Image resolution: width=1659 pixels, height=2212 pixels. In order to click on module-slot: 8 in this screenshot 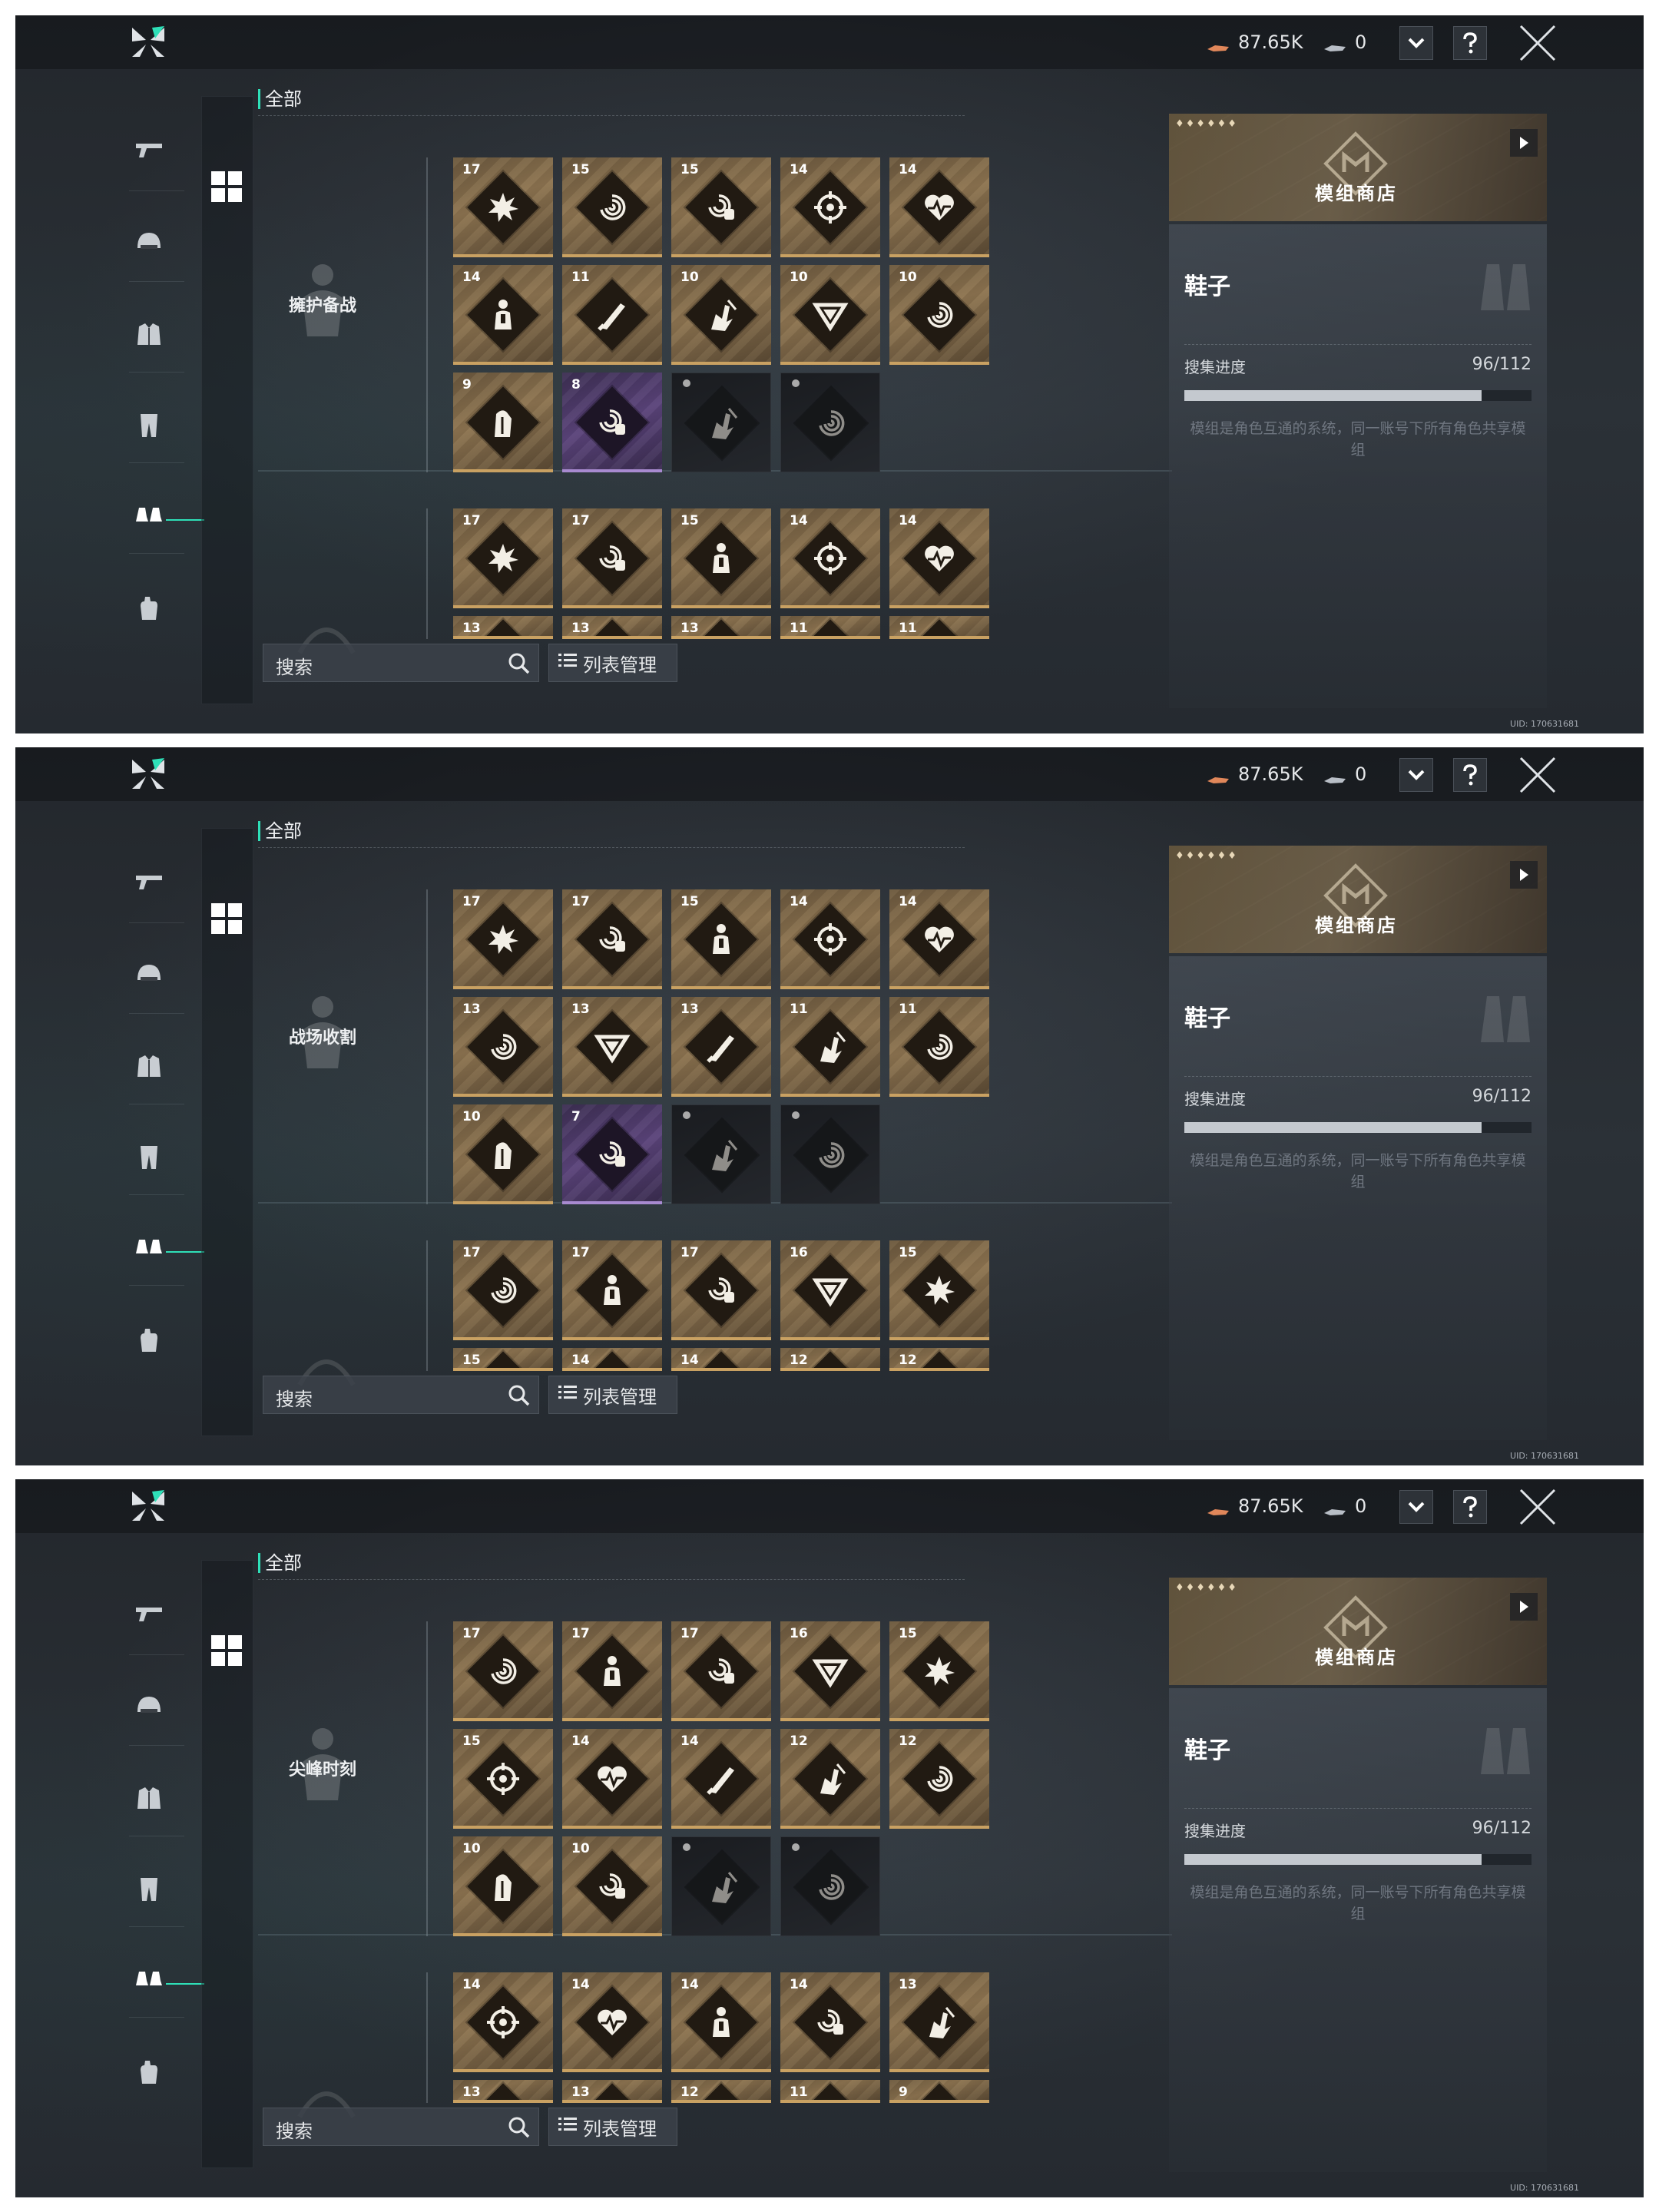, I will do `click(612, 423)`.